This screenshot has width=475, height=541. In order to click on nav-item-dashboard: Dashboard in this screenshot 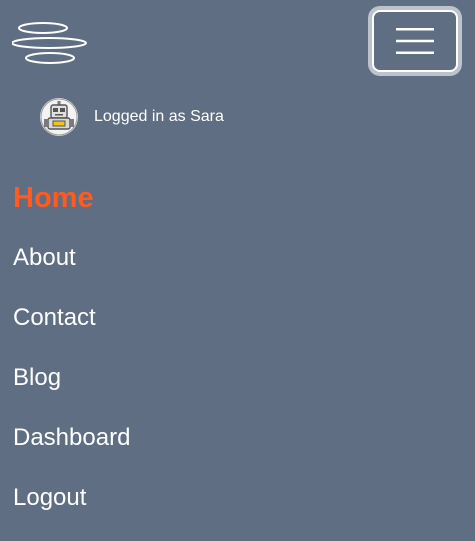, I will do `click(71, 438)`.